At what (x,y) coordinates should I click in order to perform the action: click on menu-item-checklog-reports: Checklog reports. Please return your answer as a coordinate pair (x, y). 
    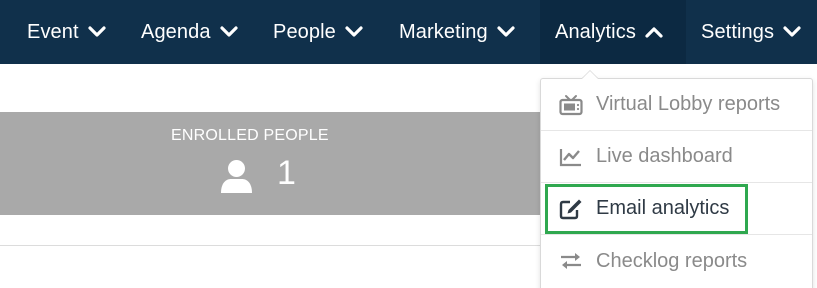
    Looking at the image, I should click on (676, 261).